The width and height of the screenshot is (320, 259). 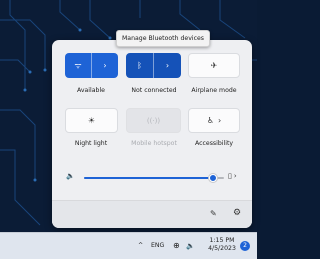 What do you see at coordinates (214, 90) in the screenshot?
I see `airplane-mode-label: Airplane mode` at bounding box center [214, 90].